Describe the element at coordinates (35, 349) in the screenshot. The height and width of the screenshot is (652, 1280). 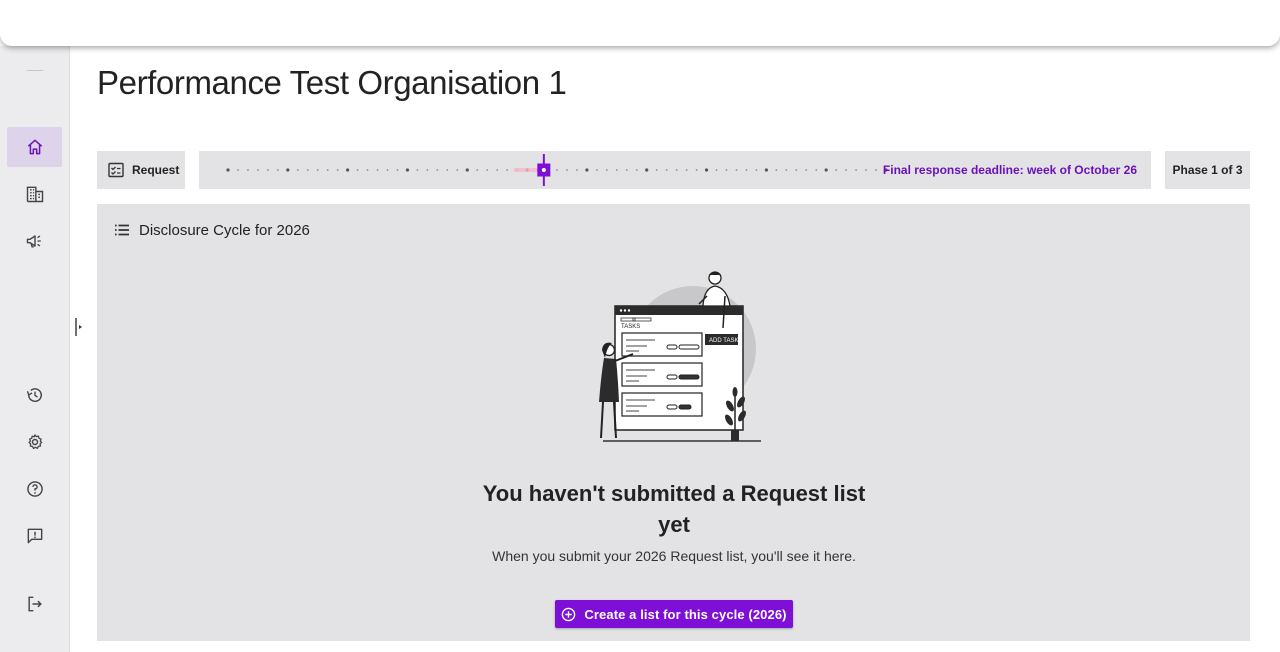
I see `sidebar` at that location.